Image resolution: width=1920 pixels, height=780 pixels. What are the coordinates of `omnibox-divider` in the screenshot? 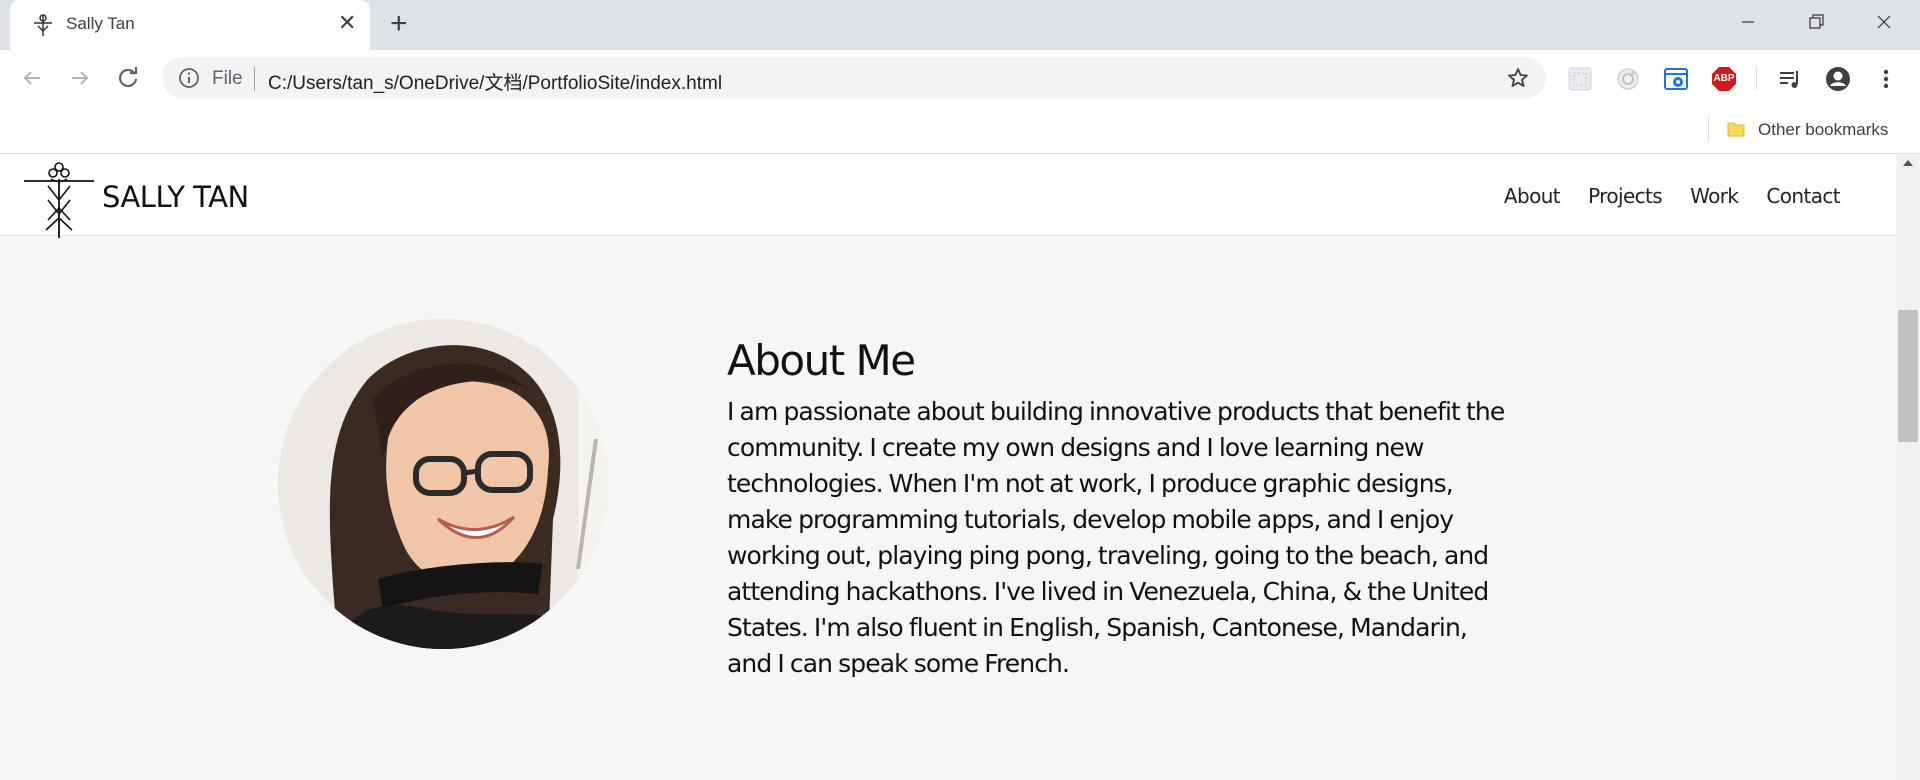 It's located at (254, 79).